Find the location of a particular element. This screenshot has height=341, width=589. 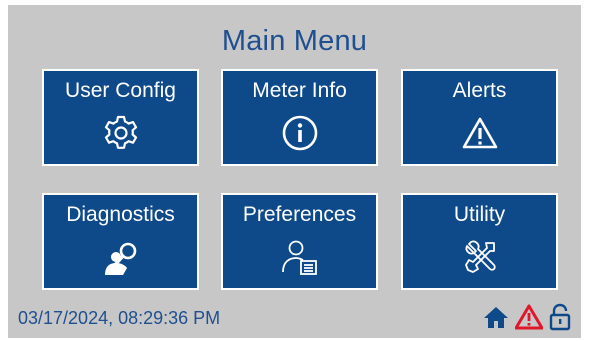

gear-icon is located at coordinates (121, 133).